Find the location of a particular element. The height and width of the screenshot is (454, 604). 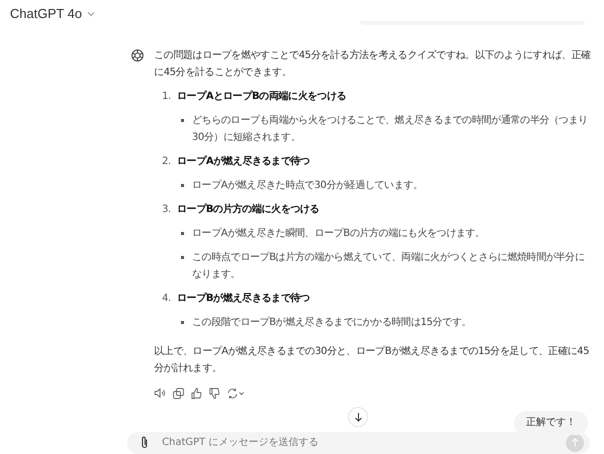

step-title: ロープAが燃え尽きるまで待つ is located at coordinates (243, 161).